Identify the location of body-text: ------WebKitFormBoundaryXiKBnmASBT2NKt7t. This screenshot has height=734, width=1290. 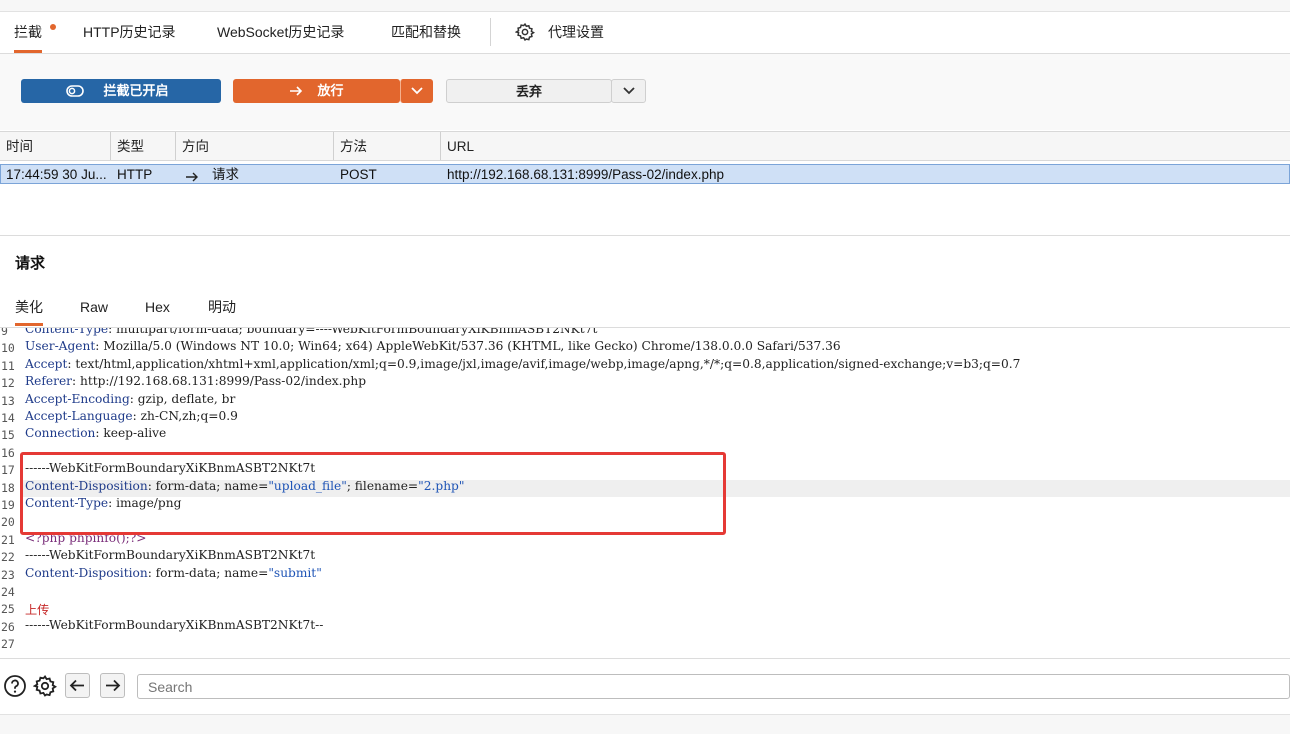
(170, 555).